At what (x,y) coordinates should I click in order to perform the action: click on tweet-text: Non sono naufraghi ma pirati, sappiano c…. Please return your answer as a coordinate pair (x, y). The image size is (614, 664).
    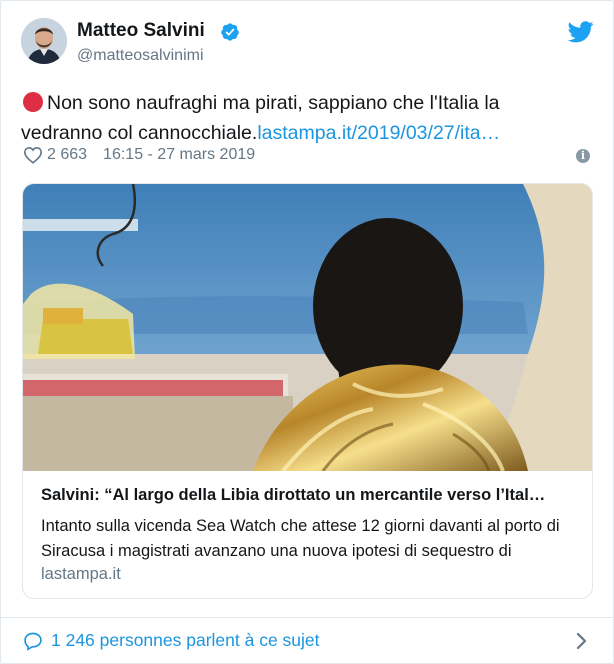
    Looking at the image, I should click on (301, 118).